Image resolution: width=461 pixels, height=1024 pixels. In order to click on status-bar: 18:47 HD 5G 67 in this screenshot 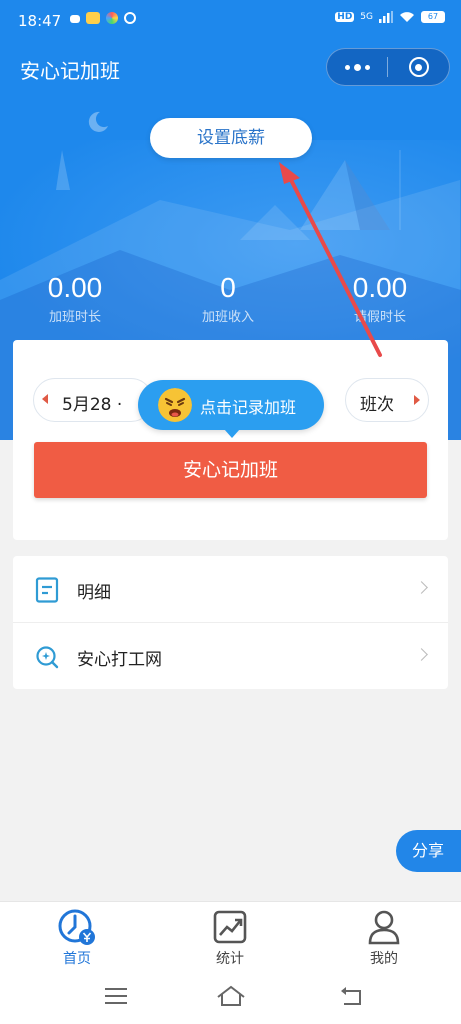, I will do `click(230, 20)`.